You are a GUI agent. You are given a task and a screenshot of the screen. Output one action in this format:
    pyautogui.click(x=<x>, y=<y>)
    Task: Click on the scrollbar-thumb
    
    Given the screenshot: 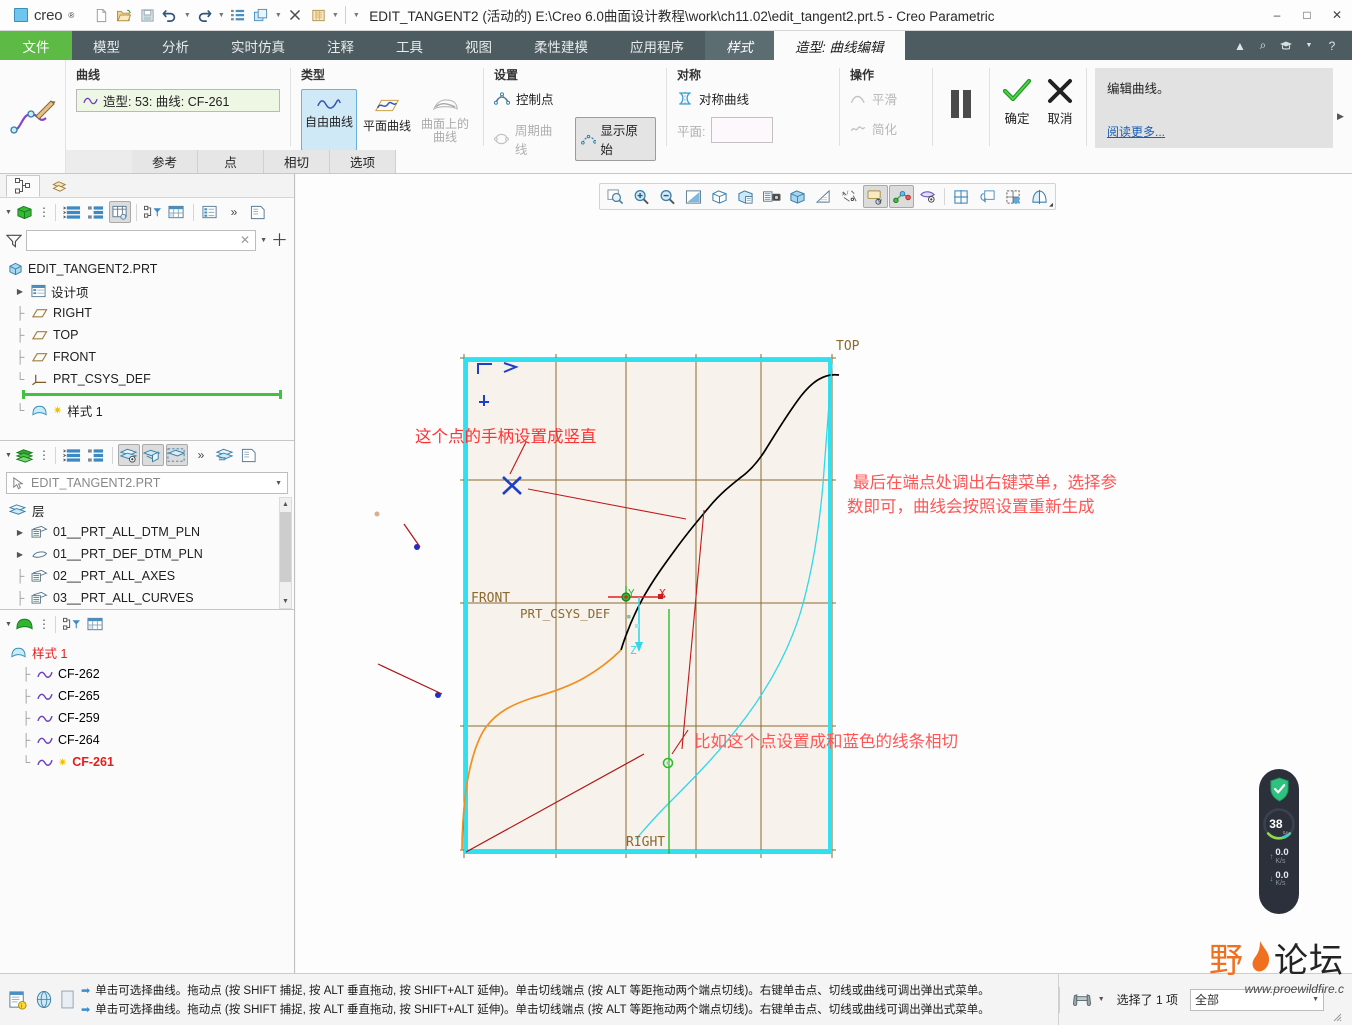 What is the action you would take?
    pyautogui.click(x=285, y=547)
    